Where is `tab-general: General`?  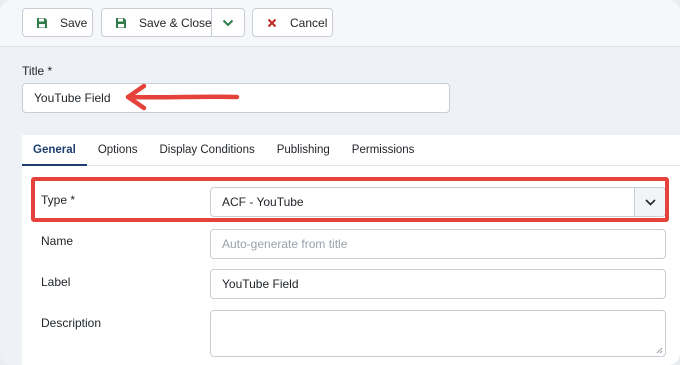
tab-general: General is located at coordinates (54, 150).